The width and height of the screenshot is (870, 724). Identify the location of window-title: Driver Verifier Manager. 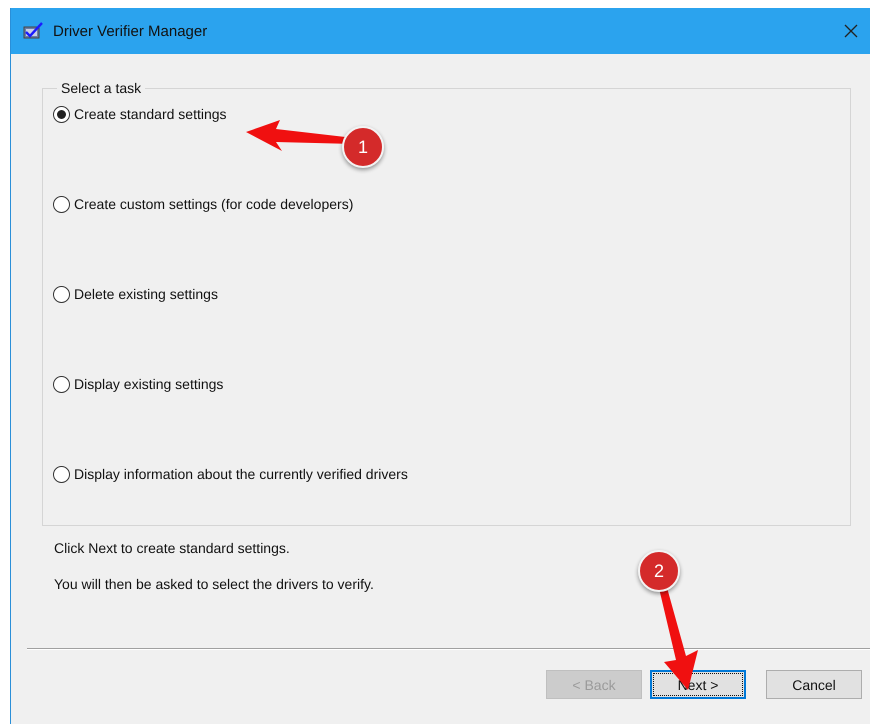
(130, 31).